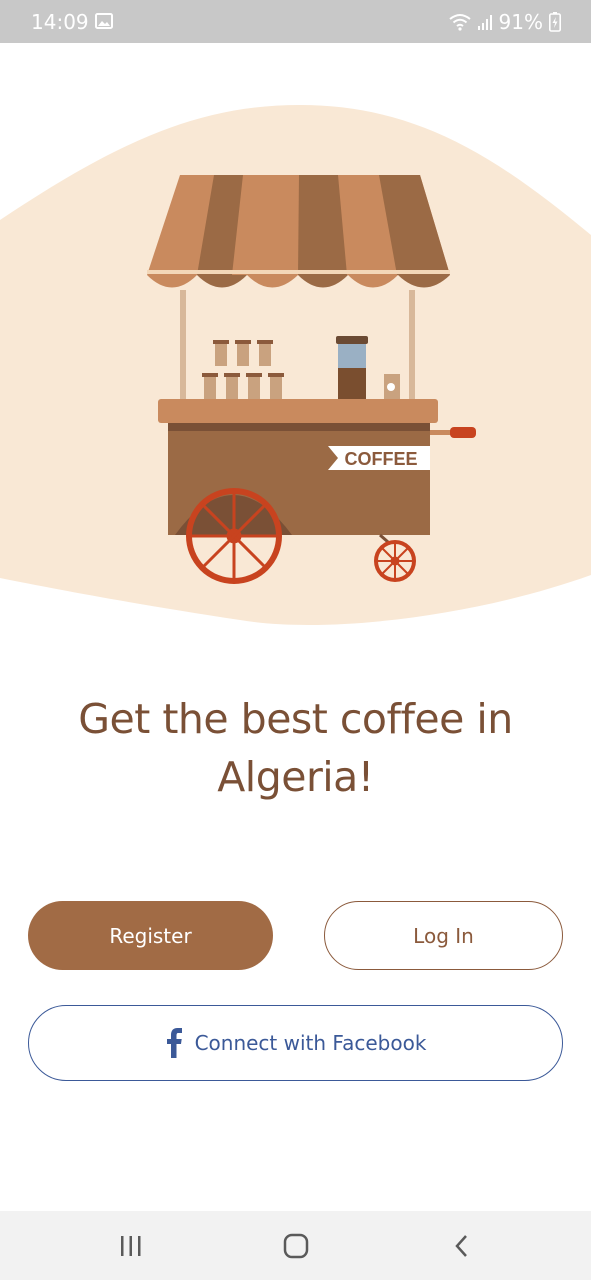  I want to click on navigation-bar, so click(295, 1245).